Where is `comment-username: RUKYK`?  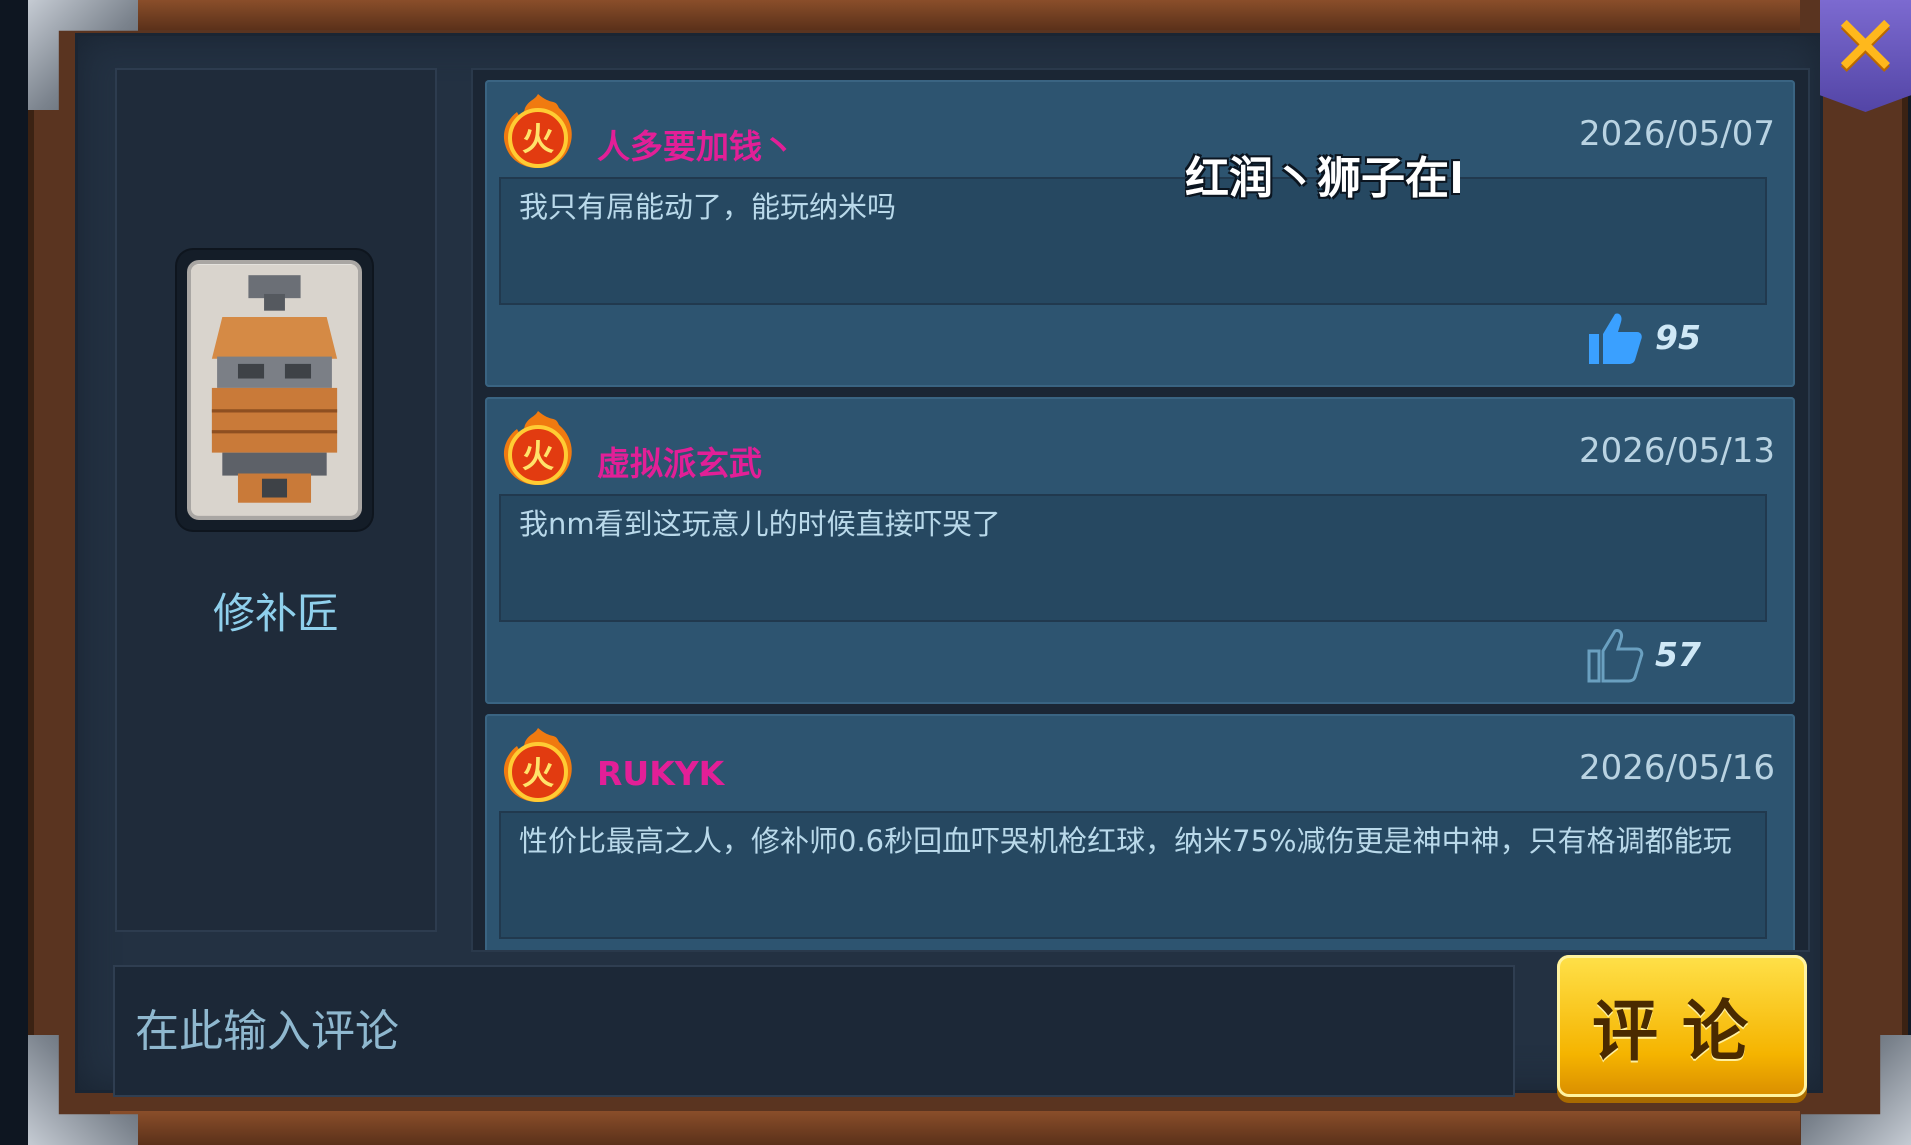
comment-username: RUKYK is located at coordinates (660, 773).